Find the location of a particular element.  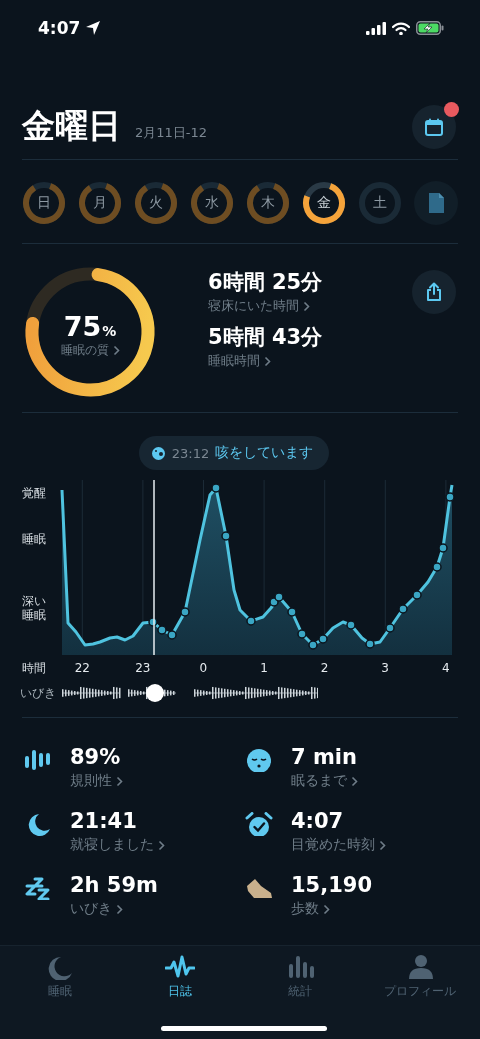

snore-label: いびき is located at coordinates (38, 693).